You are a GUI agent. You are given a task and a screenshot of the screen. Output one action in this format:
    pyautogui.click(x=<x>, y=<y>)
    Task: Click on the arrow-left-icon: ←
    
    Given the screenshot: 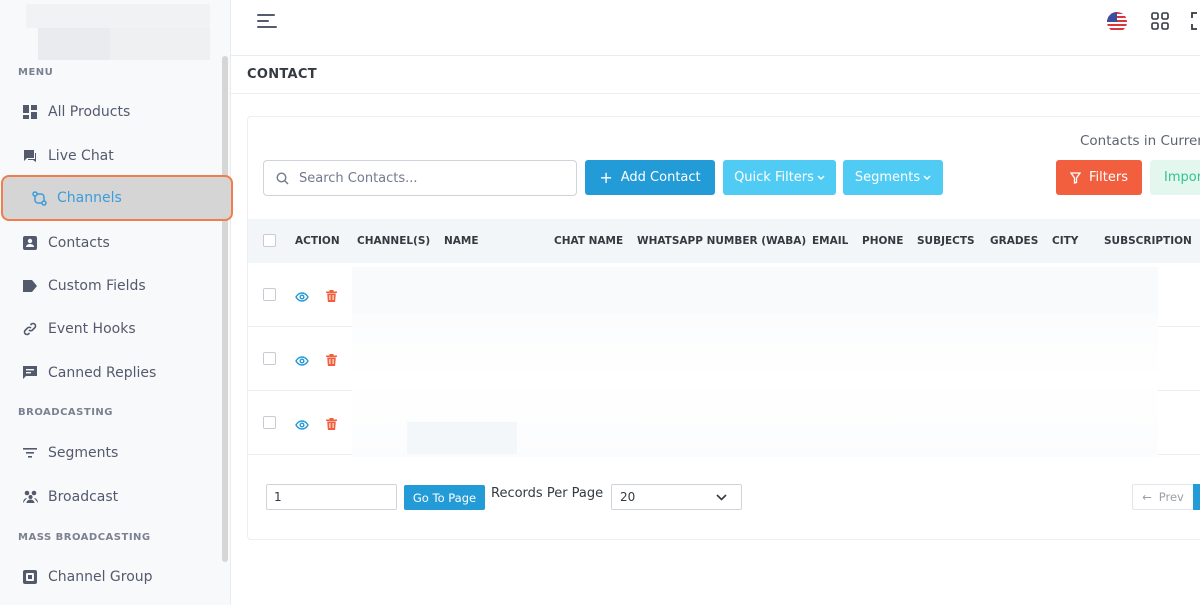 What is the action you would take?
    pyautogui.click(x=1147, y=497)
    